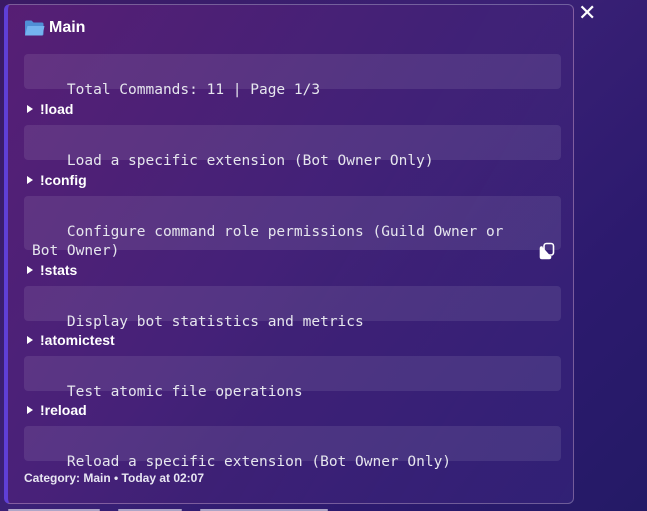 This screenshot has height=511, width=647. Describe the element at coordinates (34, 28) in the screenshot. I see `folder-icon` at that location.